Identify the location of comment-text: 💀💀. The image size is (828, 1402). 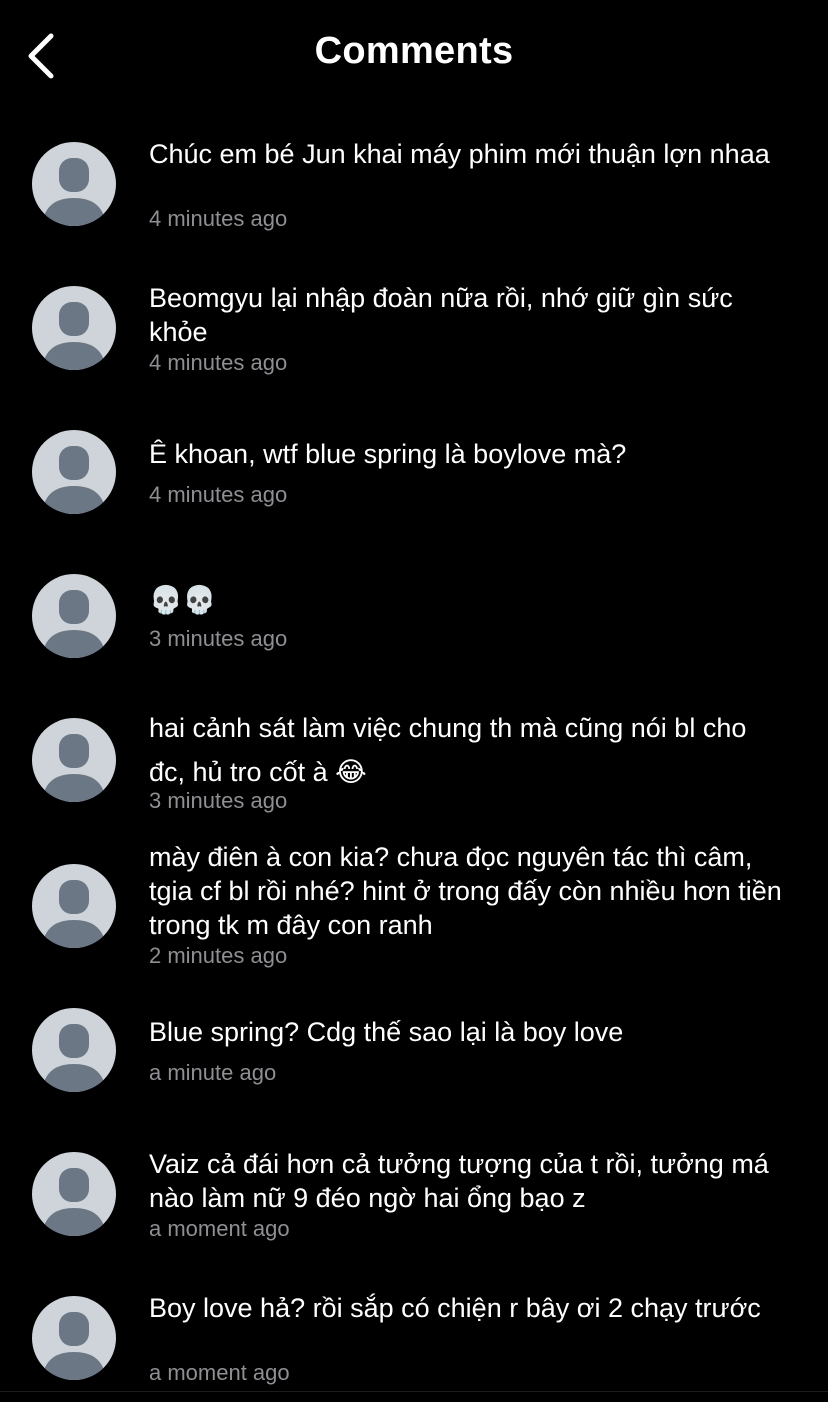
(183, 600).